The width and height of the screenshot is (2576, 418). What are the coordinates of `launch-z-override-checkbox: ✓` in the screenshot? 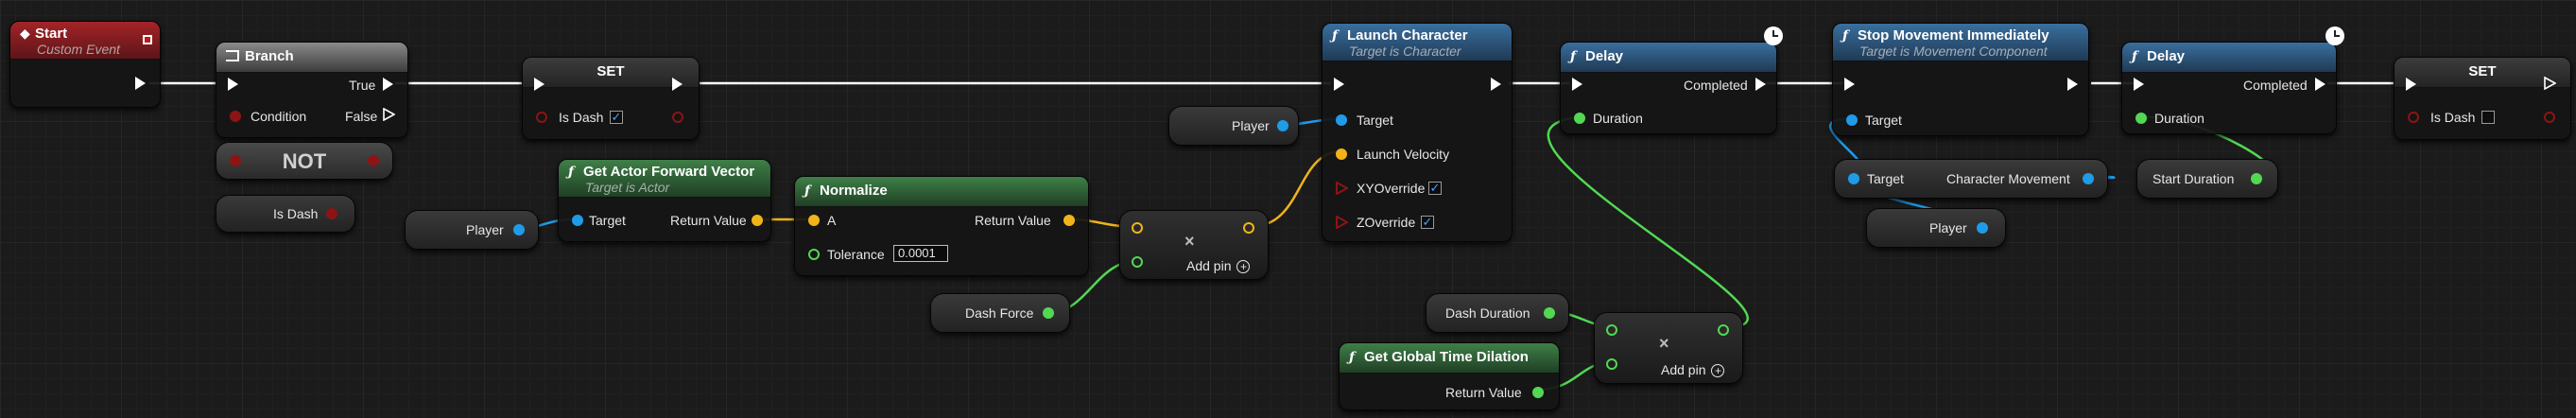 It's located at (1427, 222).